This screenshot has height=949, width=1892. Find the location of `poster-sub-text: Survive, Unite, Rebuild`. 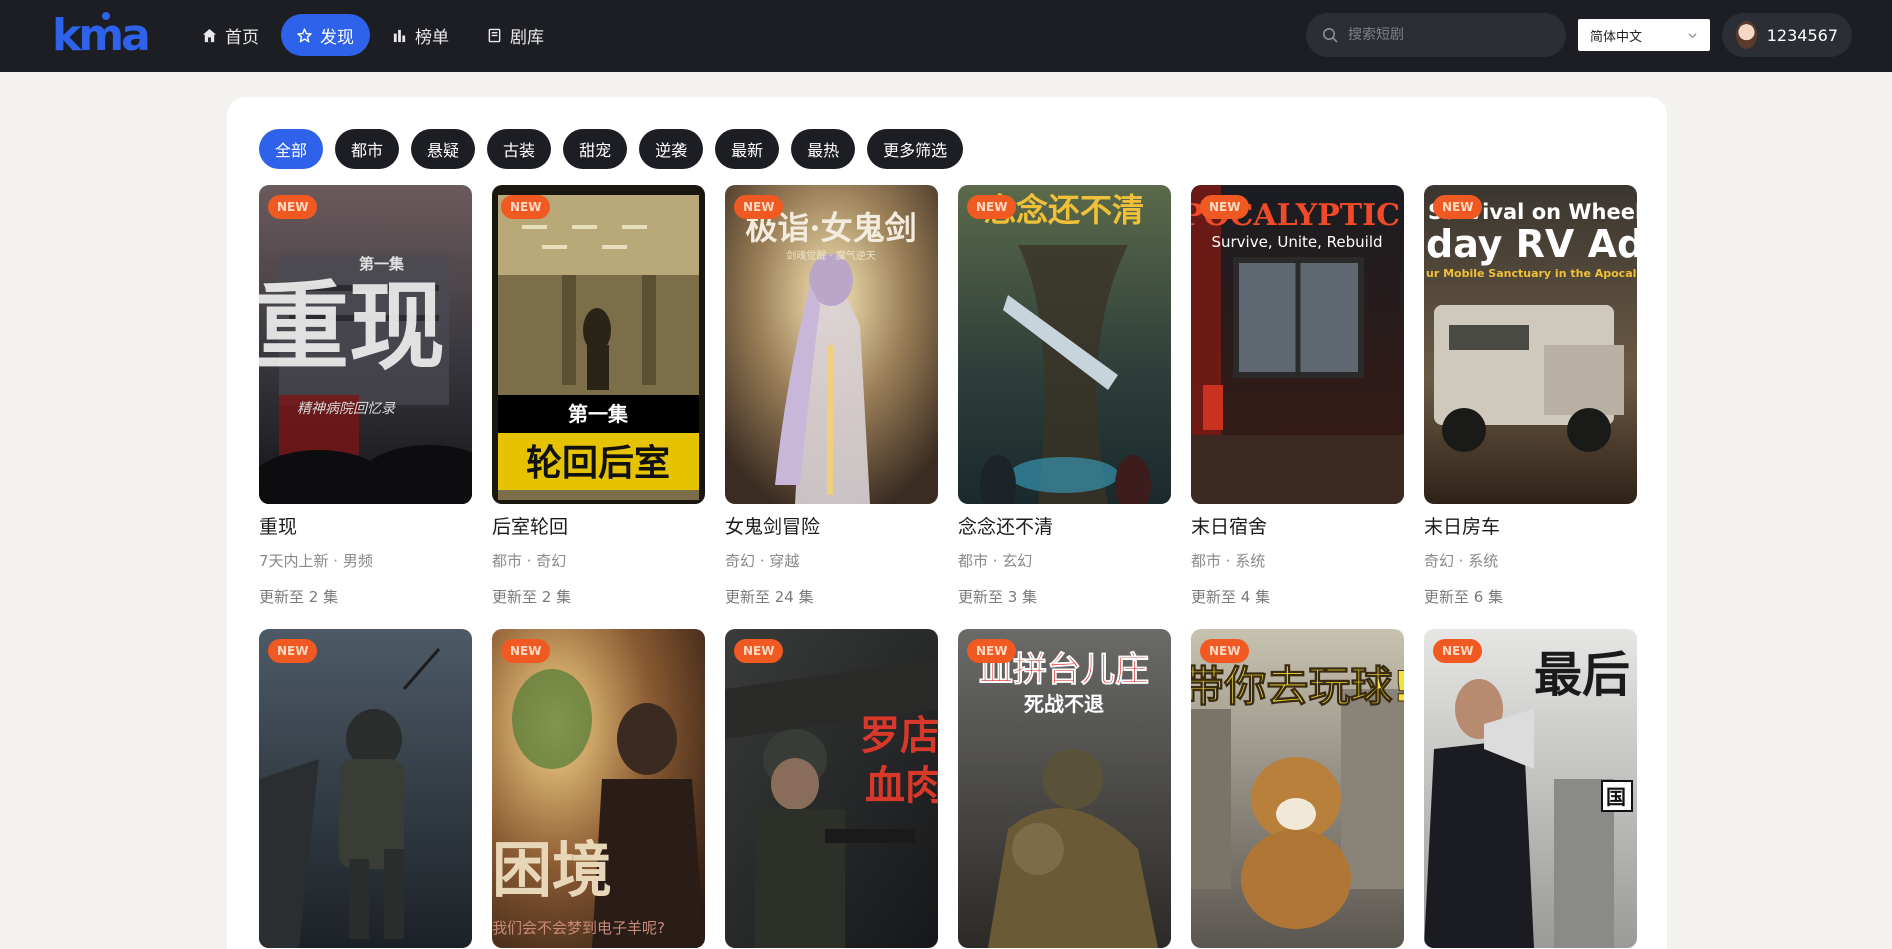

poster-sub-text: Survive, Unite, Rebuild is located at coordinates (1296, 242).